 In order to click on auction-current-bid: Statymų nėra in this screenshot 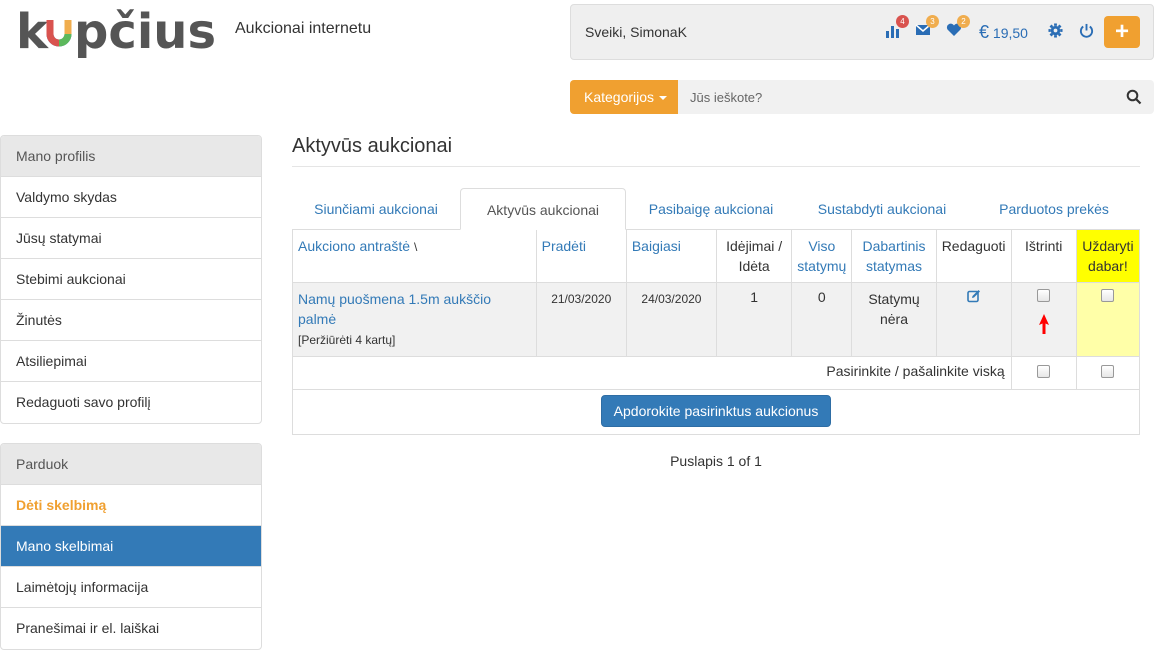, I will do `click(894, 319)`.